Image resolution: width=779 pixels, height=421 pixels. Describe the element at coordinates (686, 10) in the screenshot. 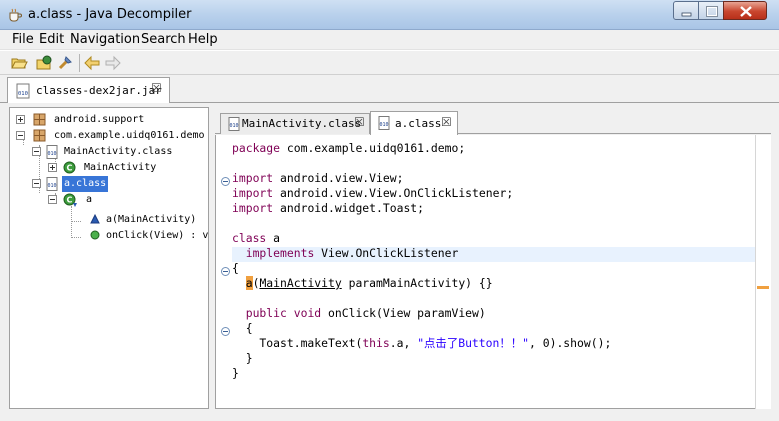

I see `minimize-button` at that location.